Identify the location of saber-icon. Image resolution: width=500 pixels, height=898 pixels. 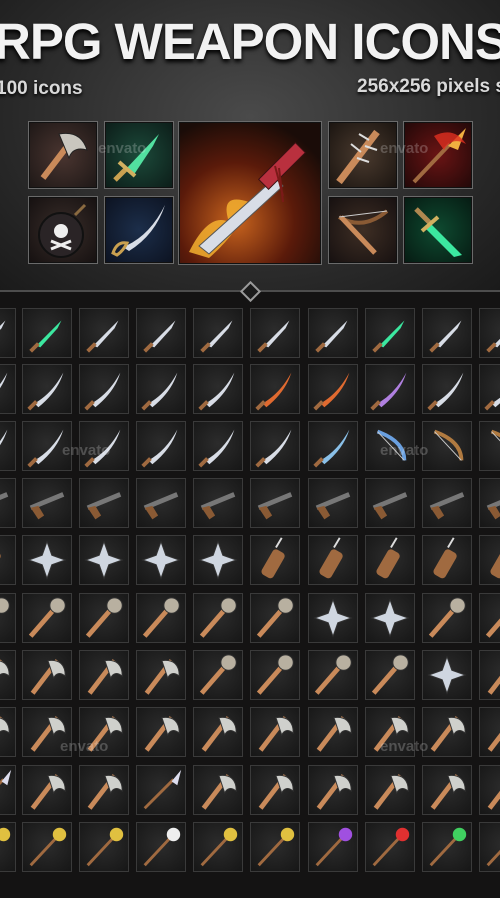
(47, 389).